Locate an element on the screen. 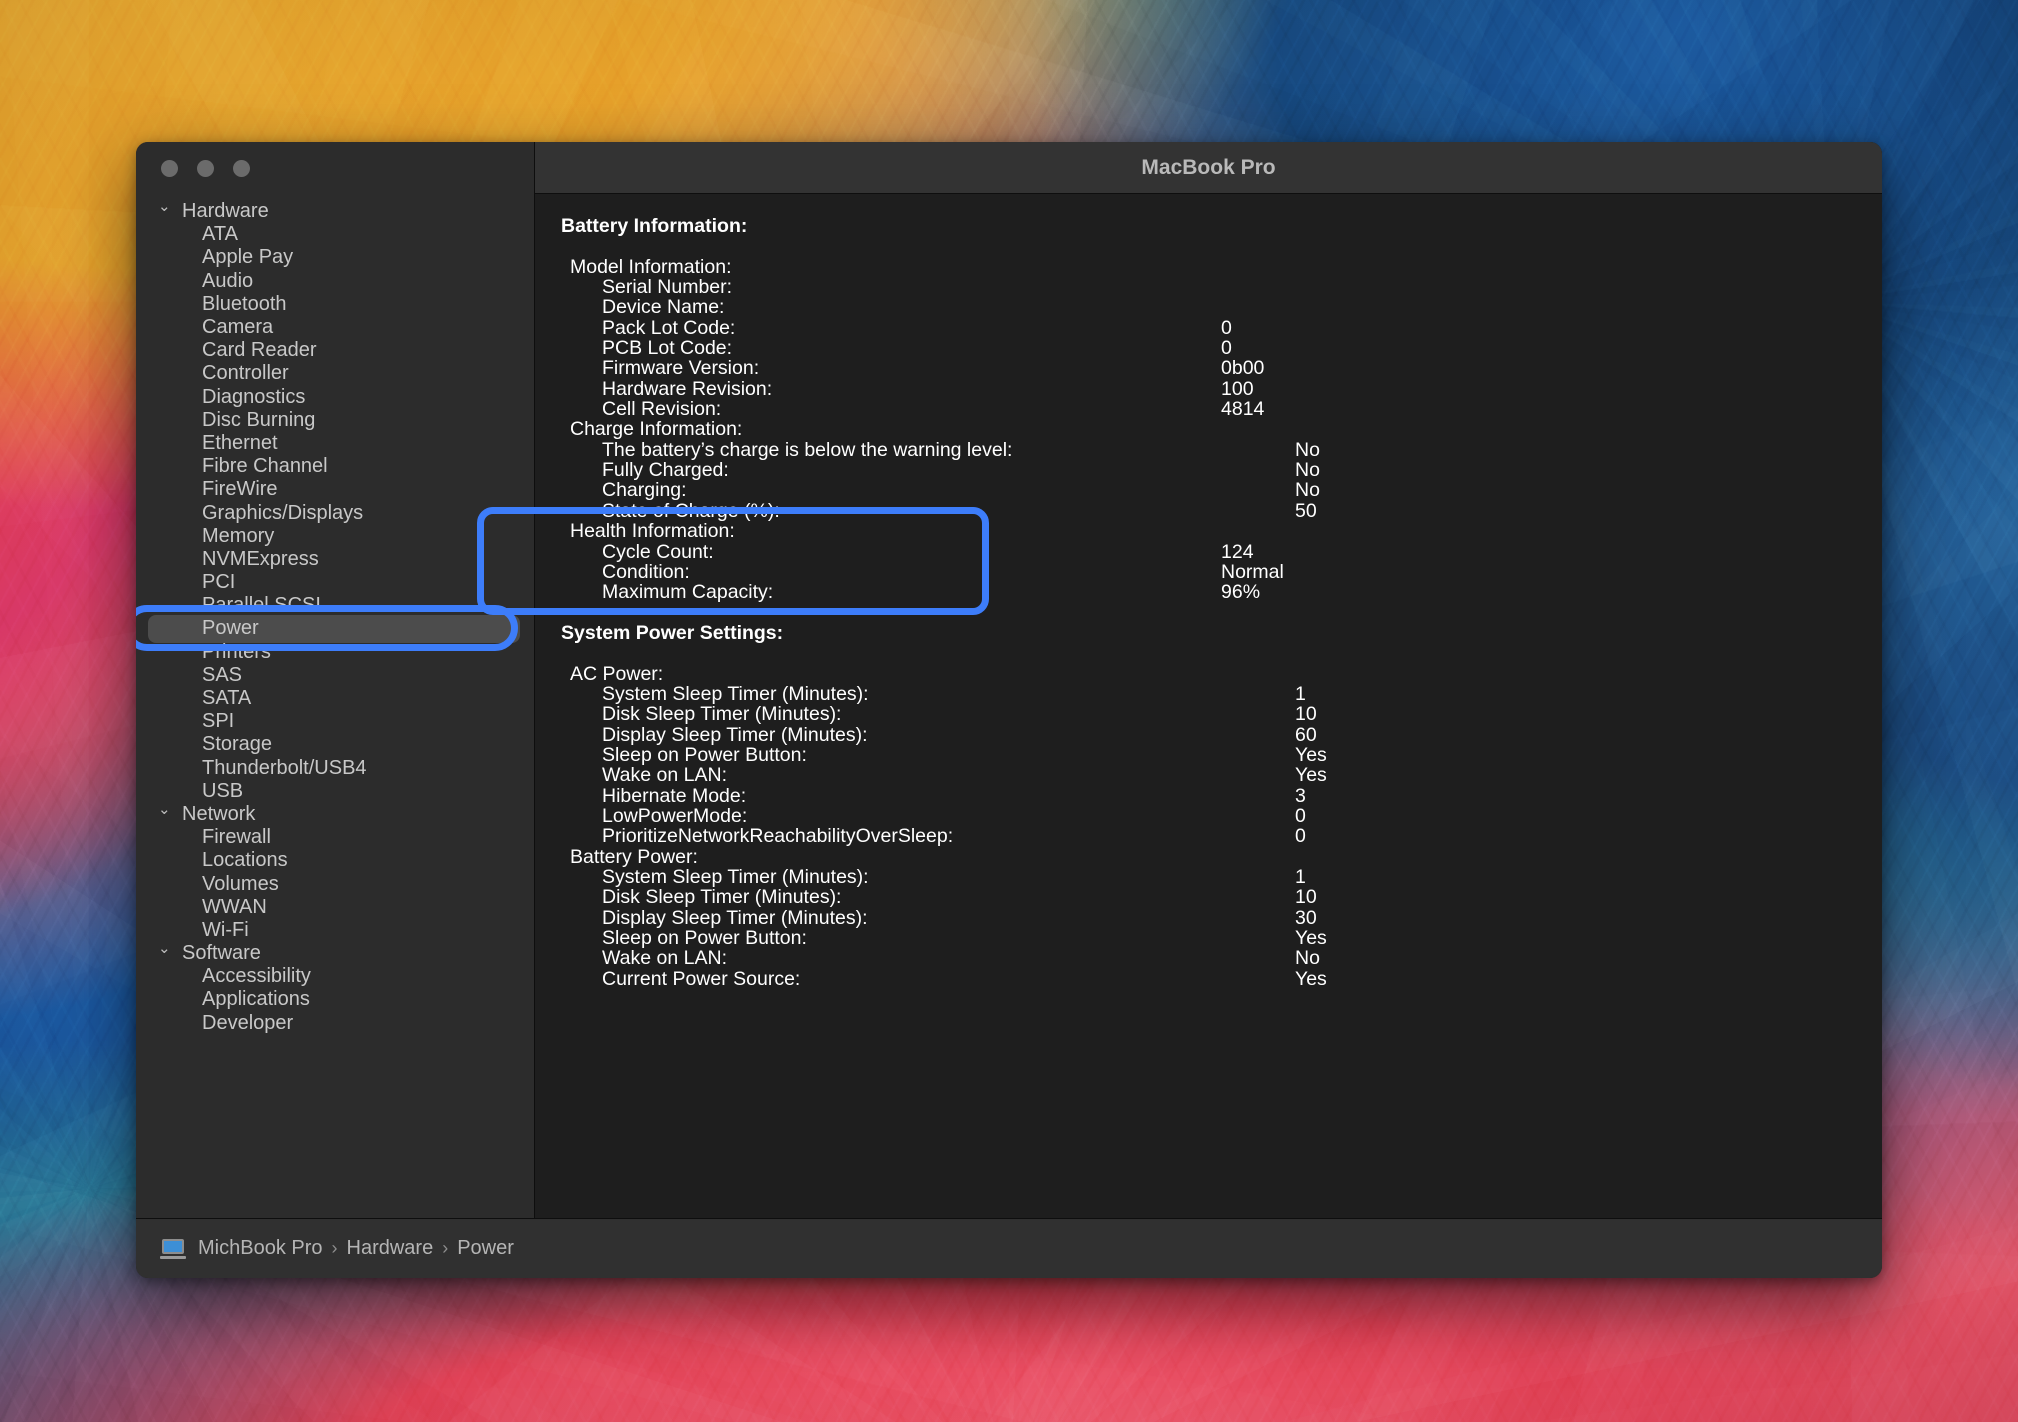 The height and width of the screenshot is (1422, 2018). sidebar-item-label: Accessibility is located at coordinates (256, 976).